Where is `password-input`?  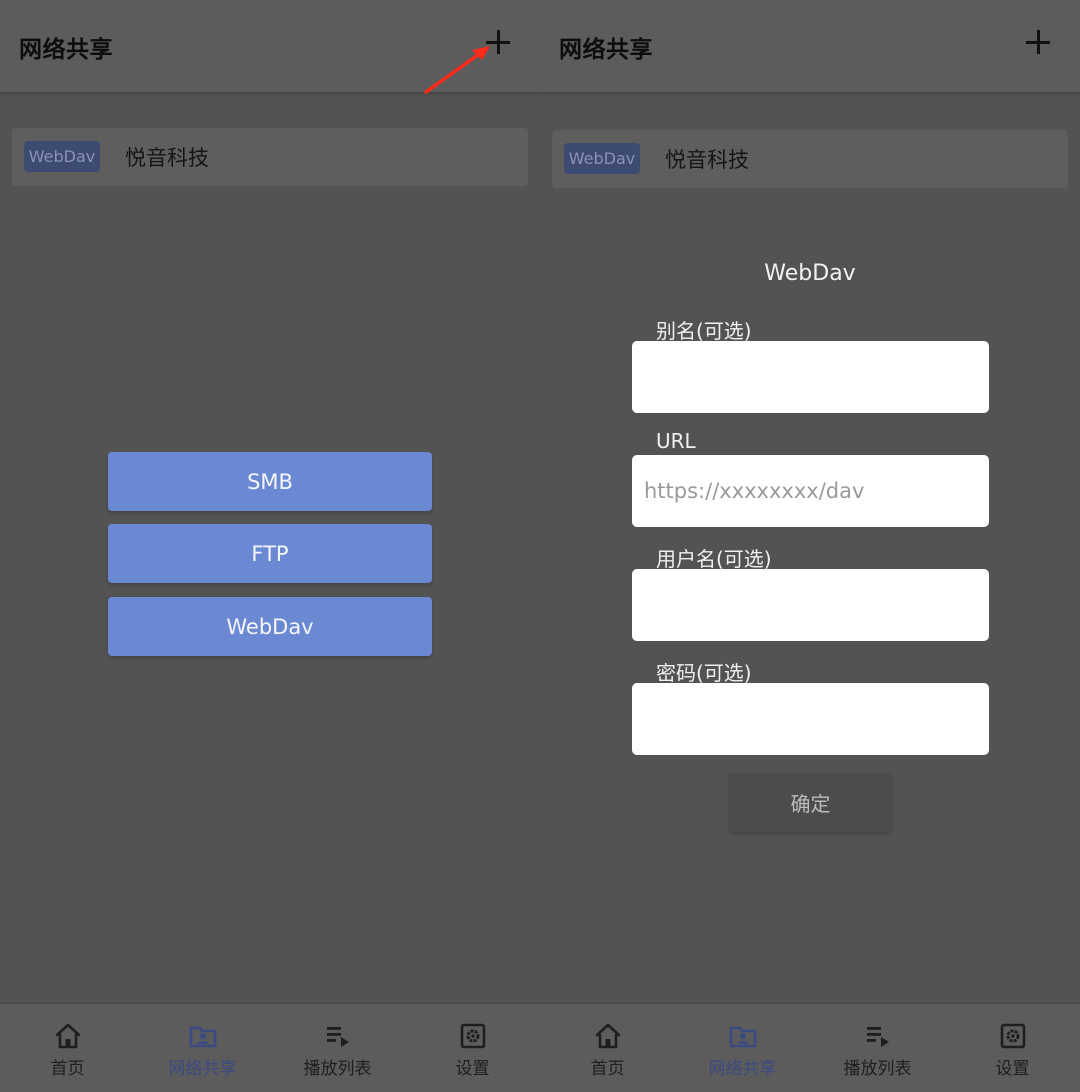
password-input is located at coordinates (810, 719).